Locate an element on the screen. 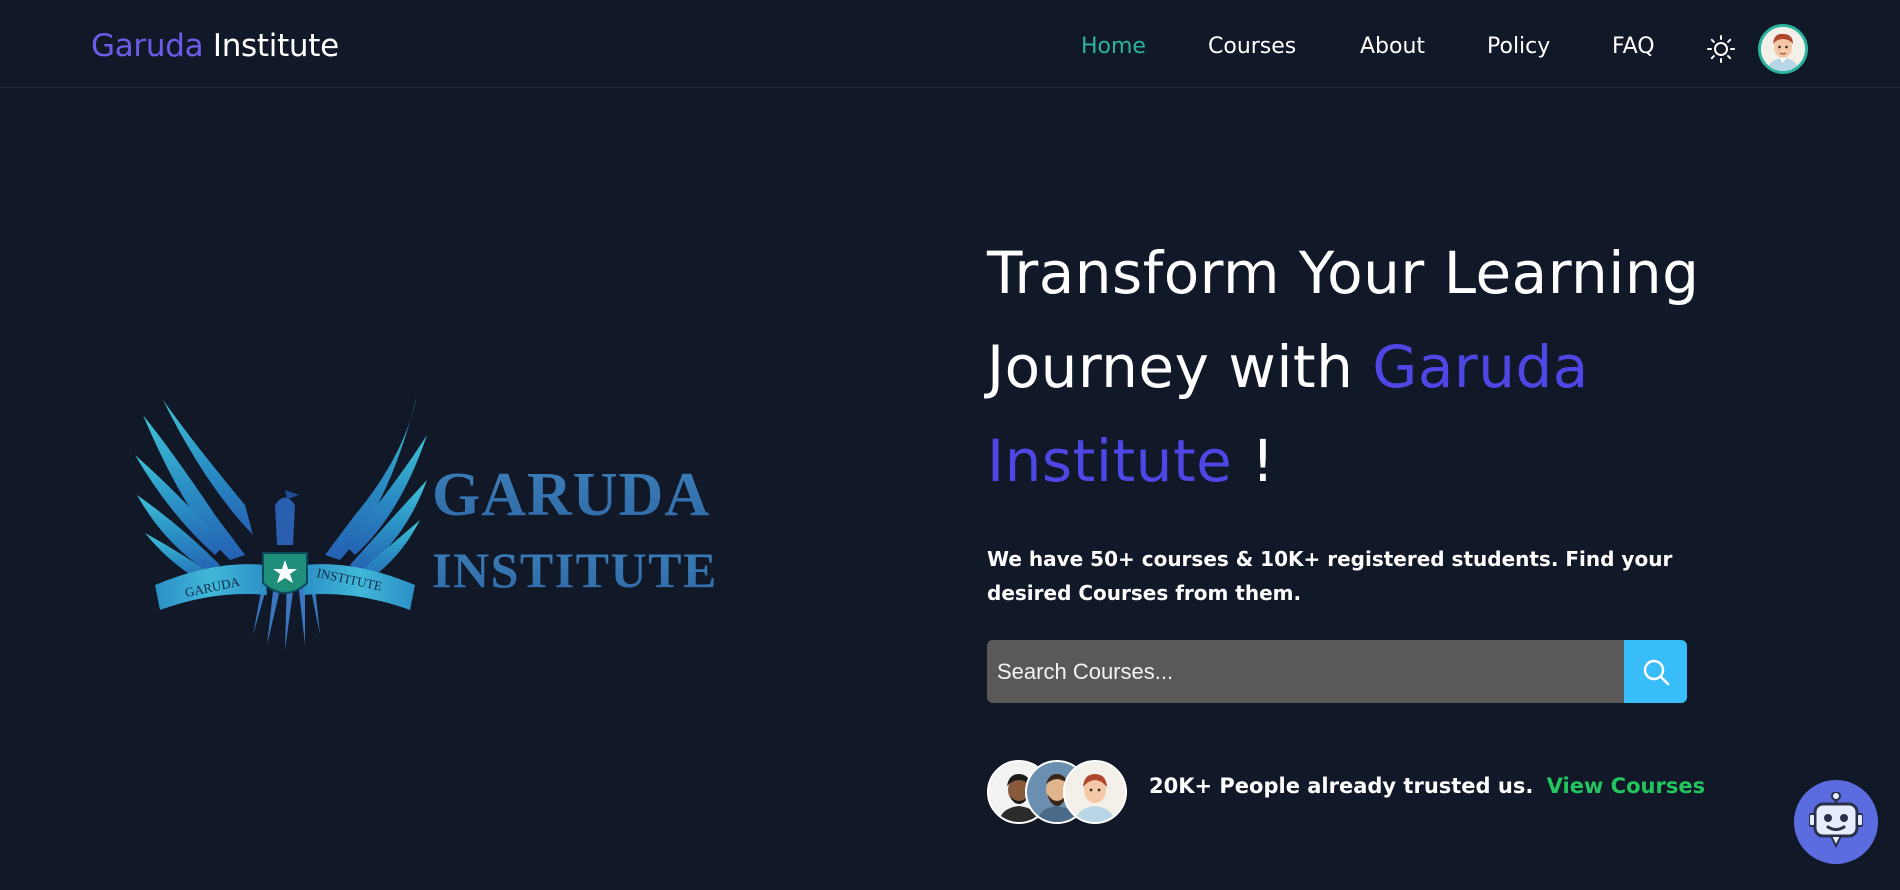 This screenshot has width=1900, height=890. hero-title-end: ! is located at coordinates (1254, 461).